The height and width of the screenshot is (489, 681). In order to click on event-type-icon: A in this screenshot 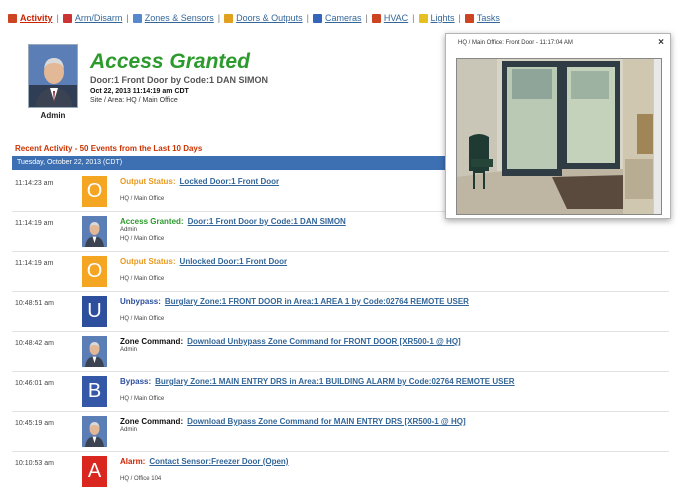, I will do `click(94, 471)`.